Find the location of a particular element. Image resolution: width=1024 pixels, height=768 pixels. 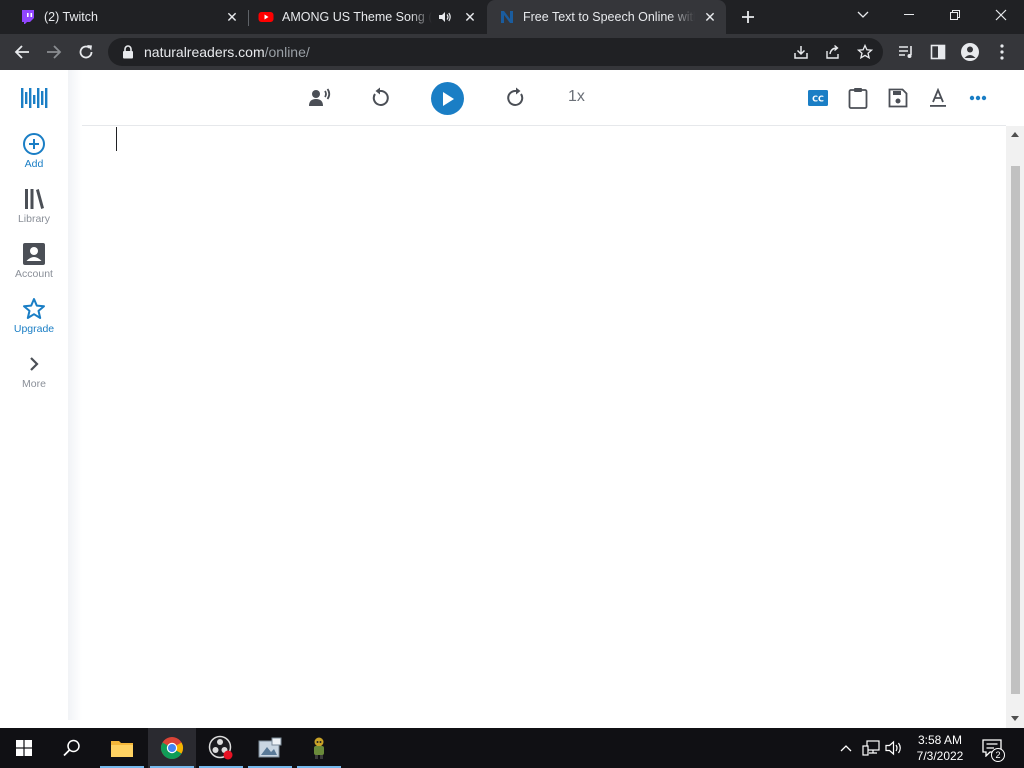

restore-button is located at coordinates (955, 15).